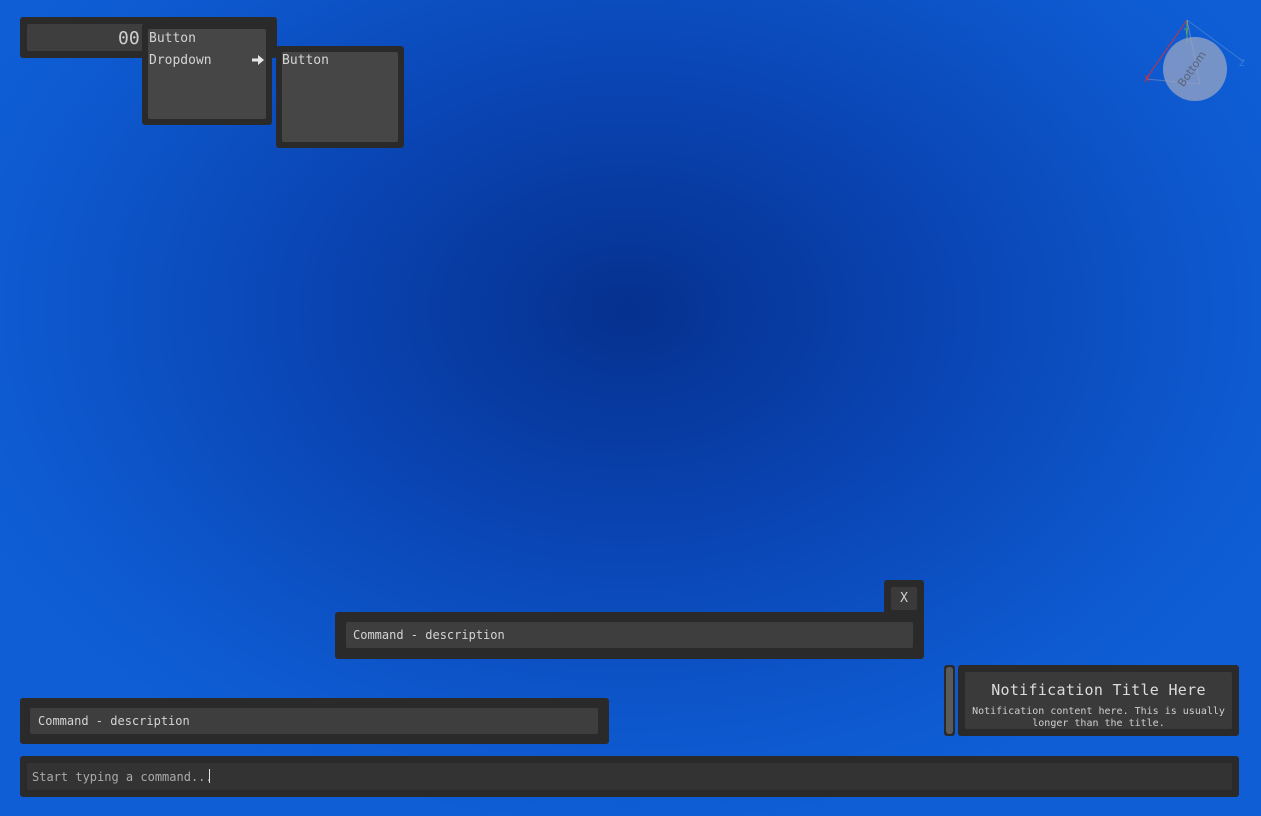 The image size is (1261, 816). I want to click on x-axis-label: X, so click(1147, 80).